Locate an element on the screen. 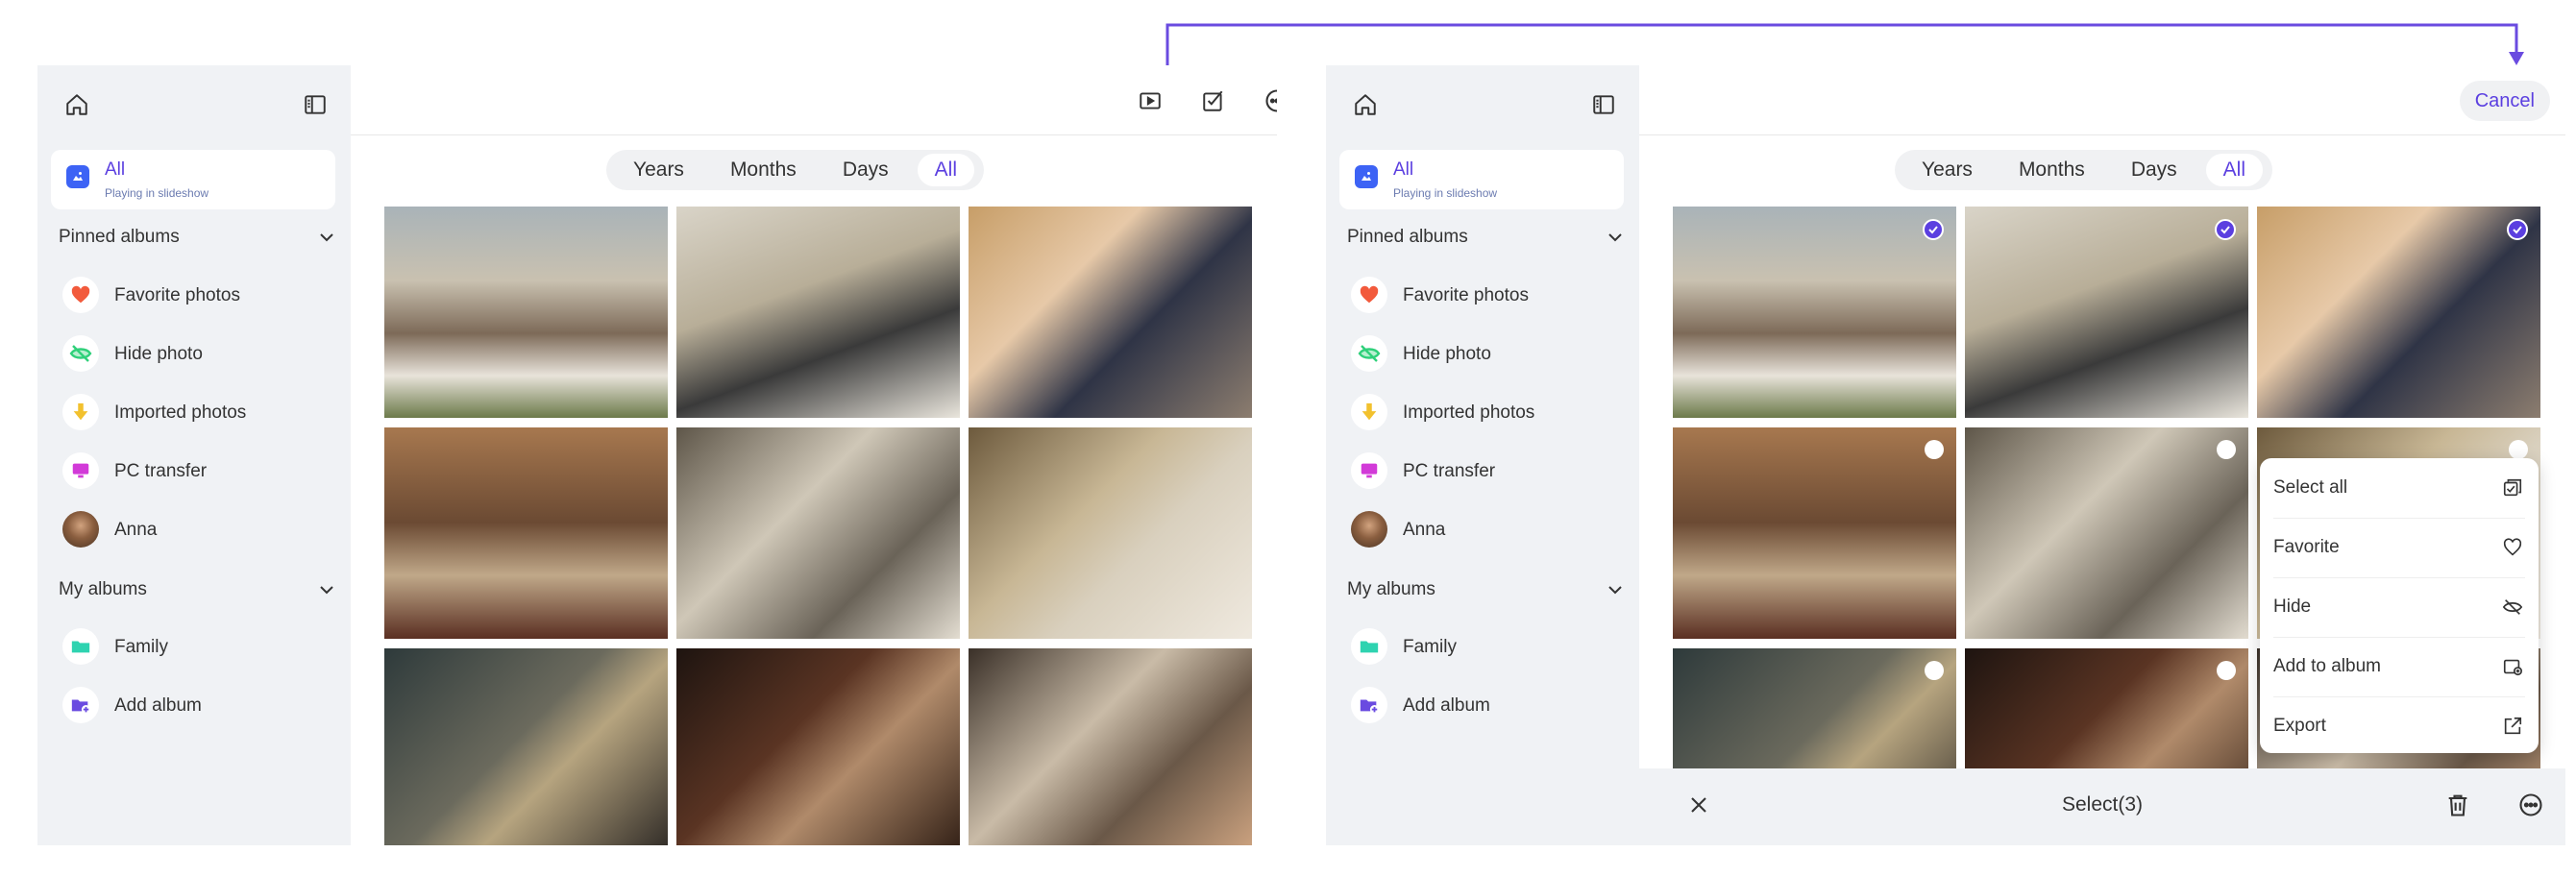  eye-off-icon is located at coordinates (2512, 607).